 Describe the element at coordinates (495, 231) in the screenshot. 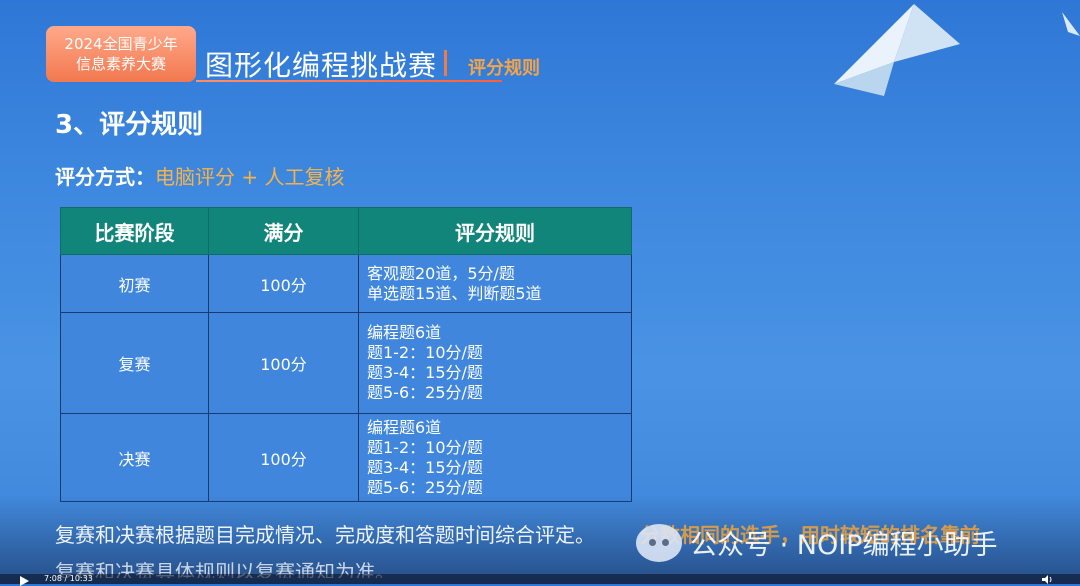

I see `header-rules: 评分规则` at that location.